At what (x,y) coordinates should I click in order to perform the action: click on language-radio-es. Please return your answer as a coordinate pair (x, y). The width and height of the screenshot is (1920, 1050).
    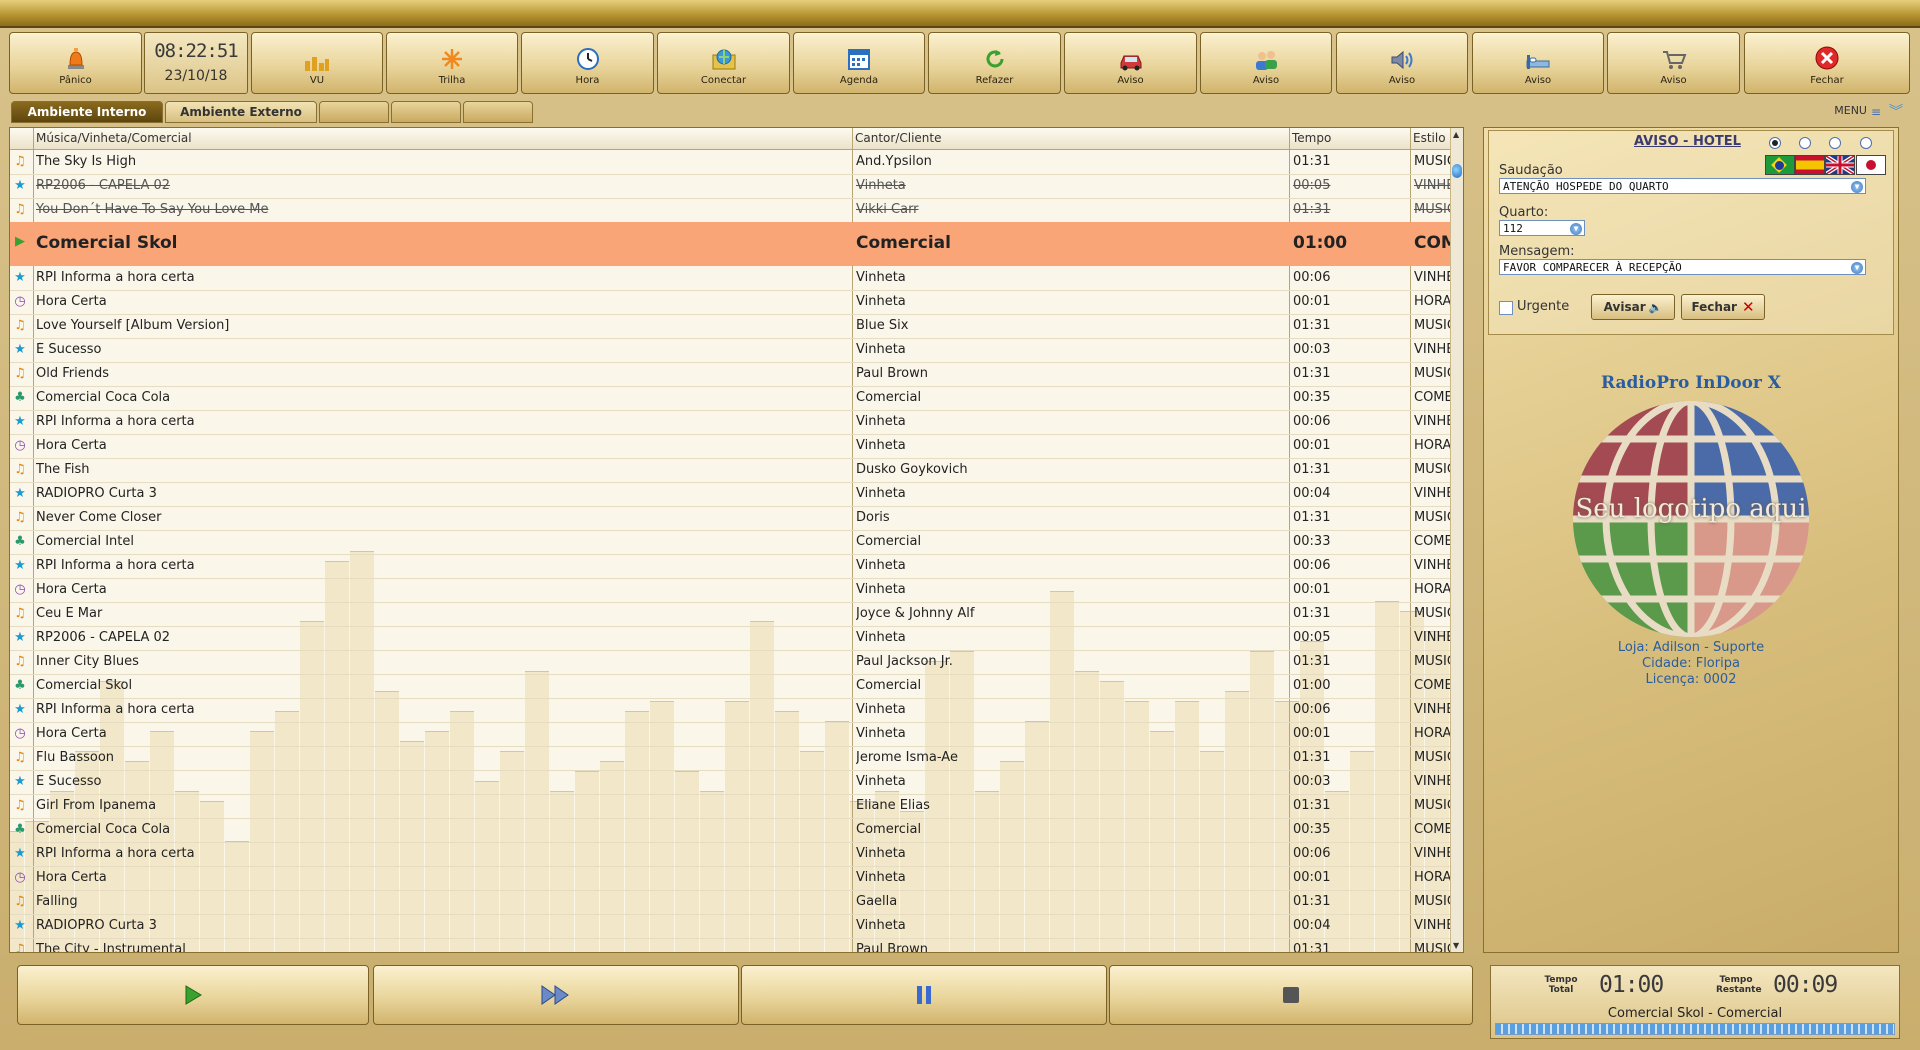
    Looking at the image, I should click on (1805, 143).